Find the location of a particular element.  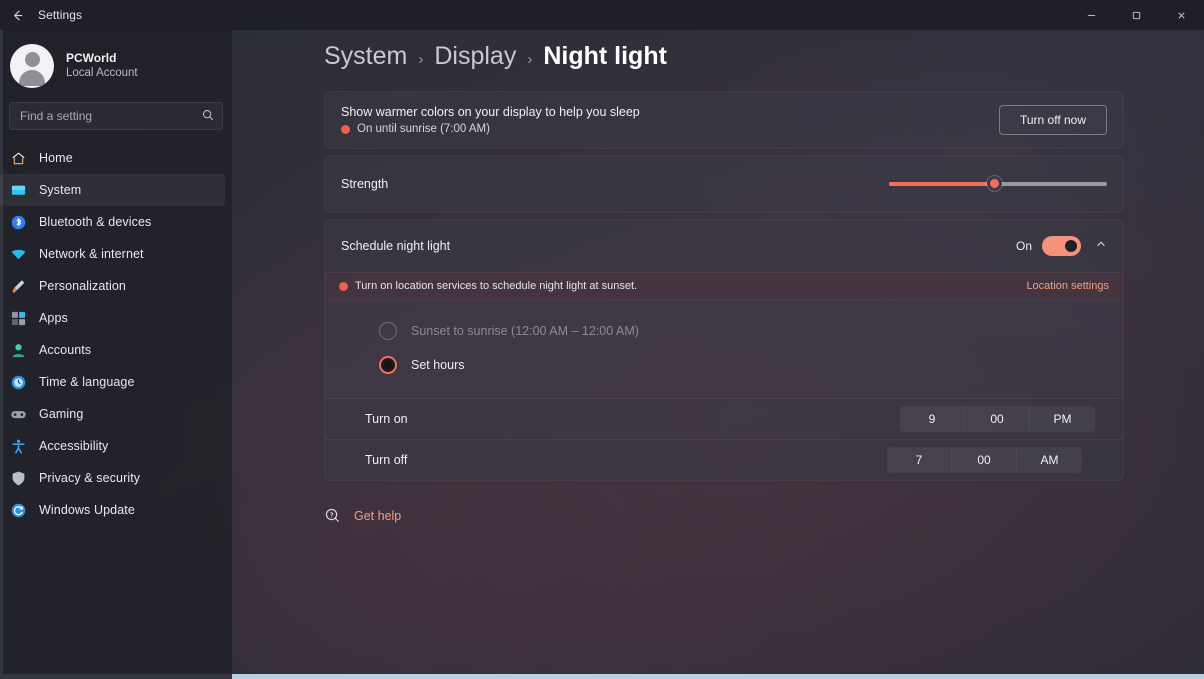

turn-on-minute: 00 is located at coordinates (997, 419).